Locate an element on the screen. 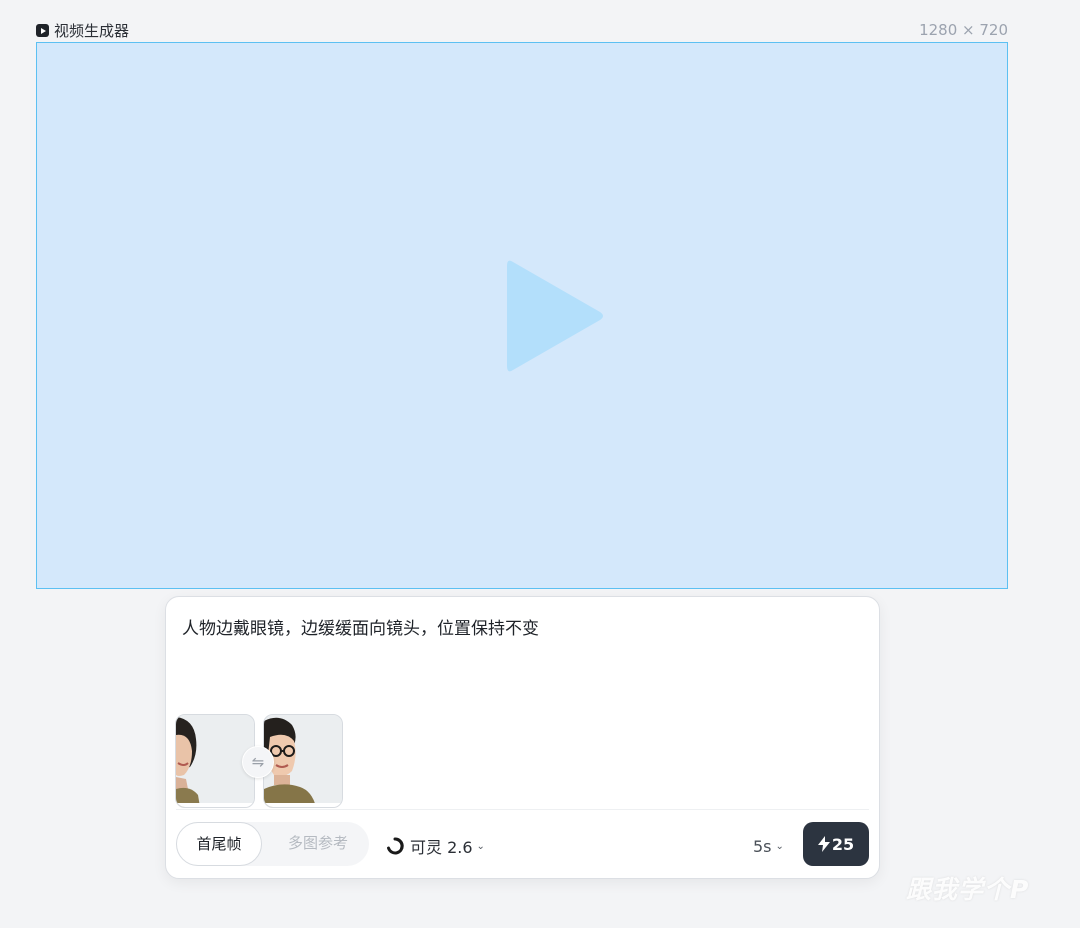 The image size is (1080, 928). last-frame-image is located at coordinates (303, 761).